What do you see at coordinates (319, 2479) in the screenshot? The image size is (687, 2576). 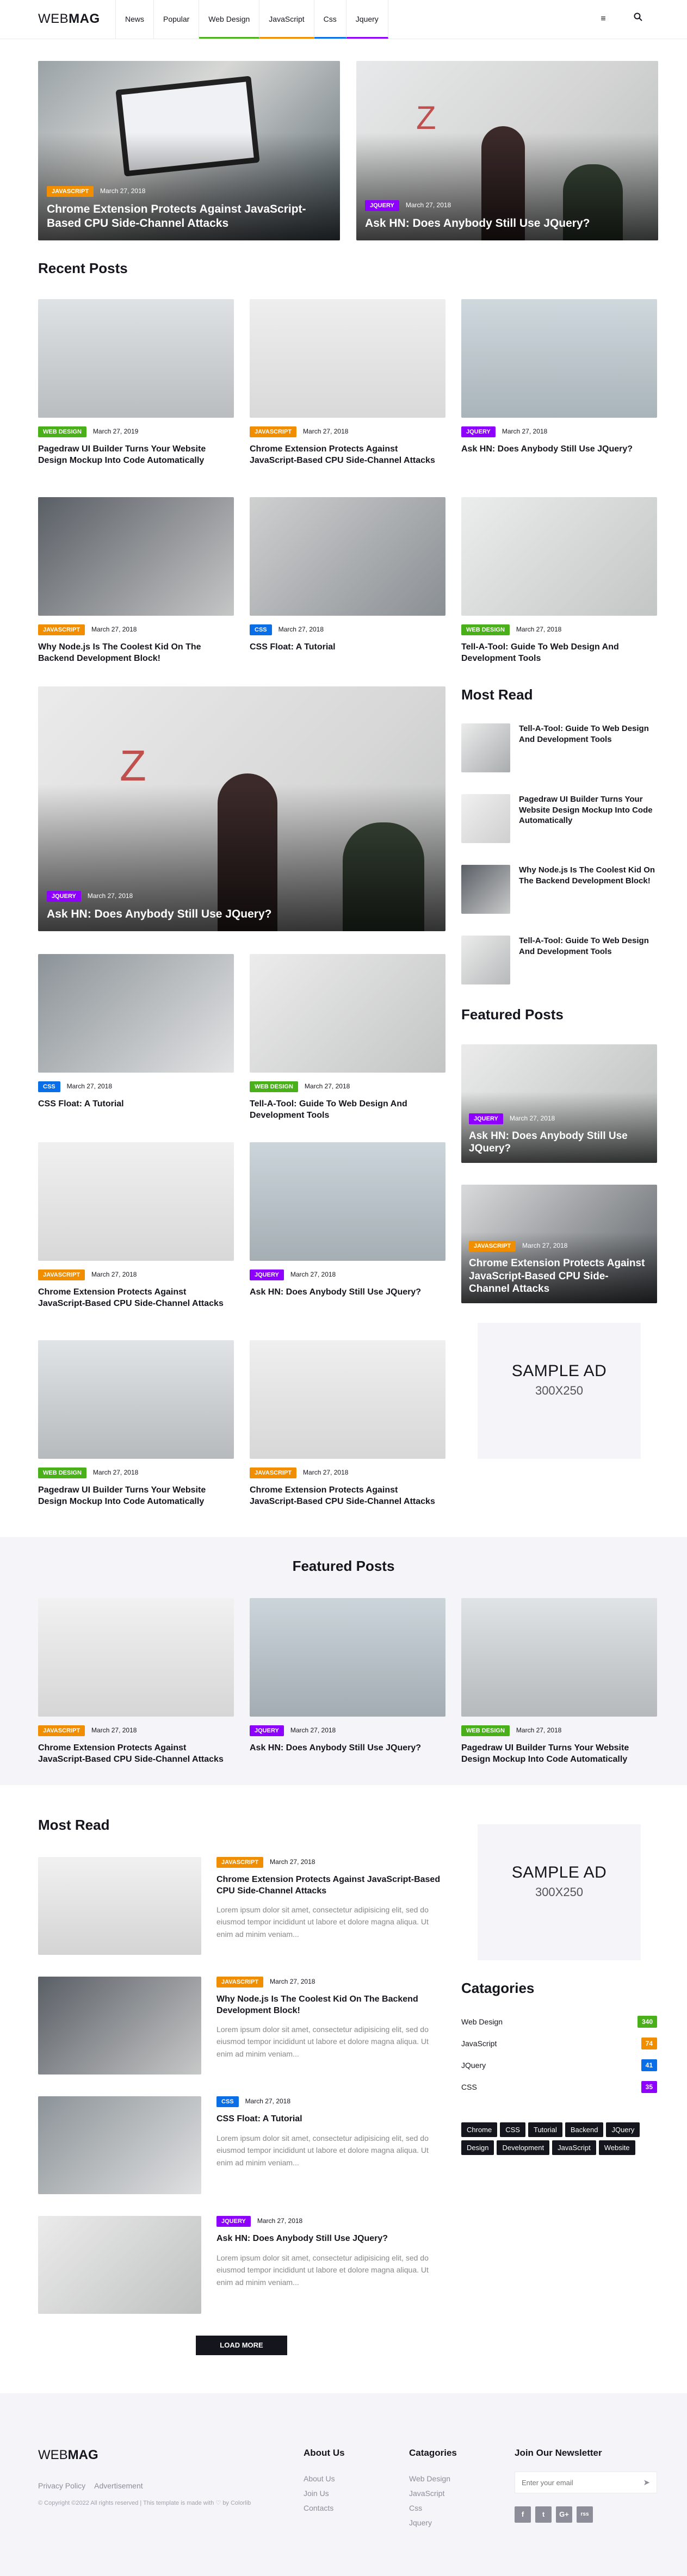 I see `footer-link: About Us` at bounding box center [319, 2479].